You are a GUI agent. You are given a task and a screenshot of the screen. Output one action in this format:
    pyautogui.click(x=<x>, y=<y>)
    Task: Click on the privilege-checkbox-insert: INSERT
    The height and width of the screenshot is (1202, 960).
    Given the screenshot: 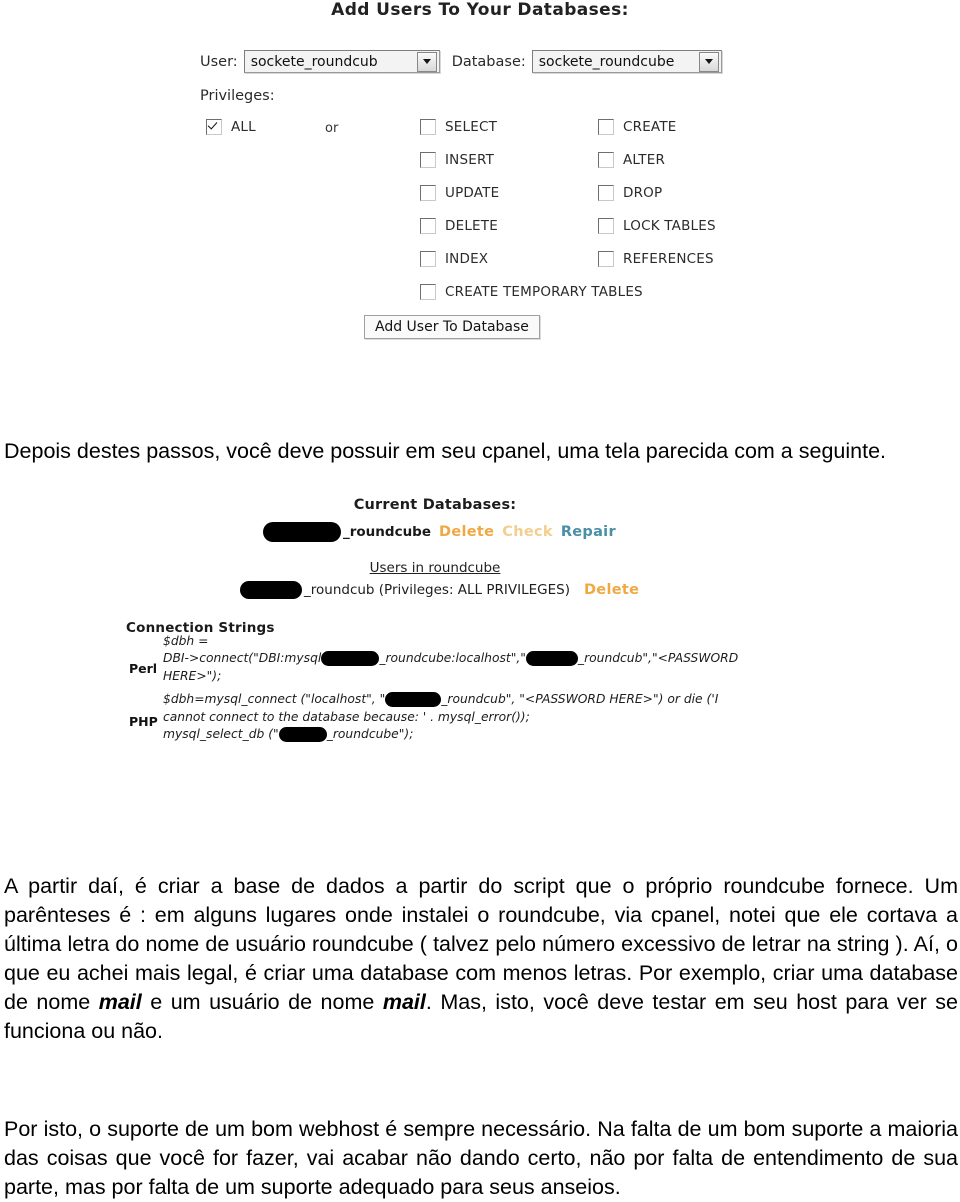 What is the action you would take?
    pyautogui.click(x=457, y=160)
    